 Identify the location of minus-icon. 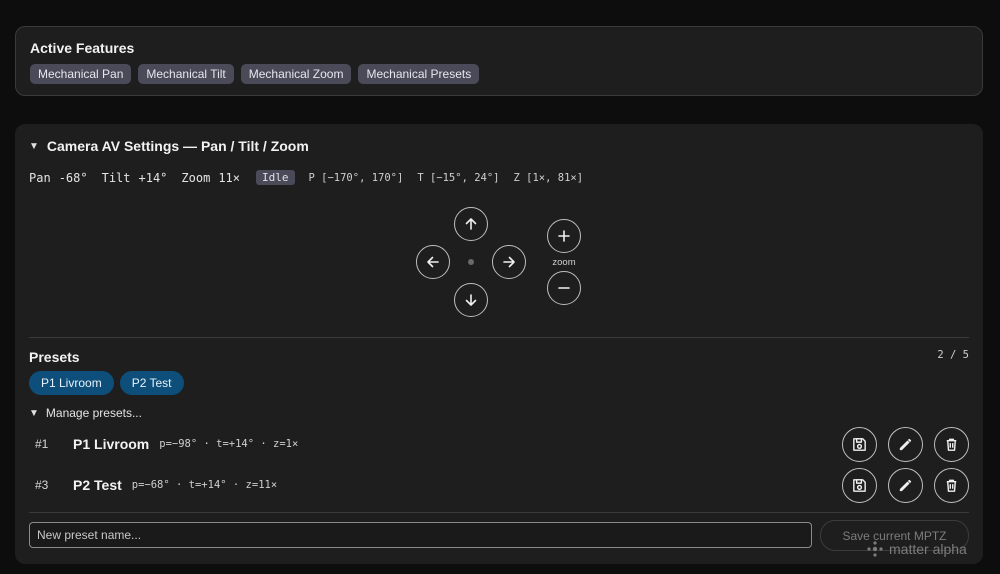
(564, 288).